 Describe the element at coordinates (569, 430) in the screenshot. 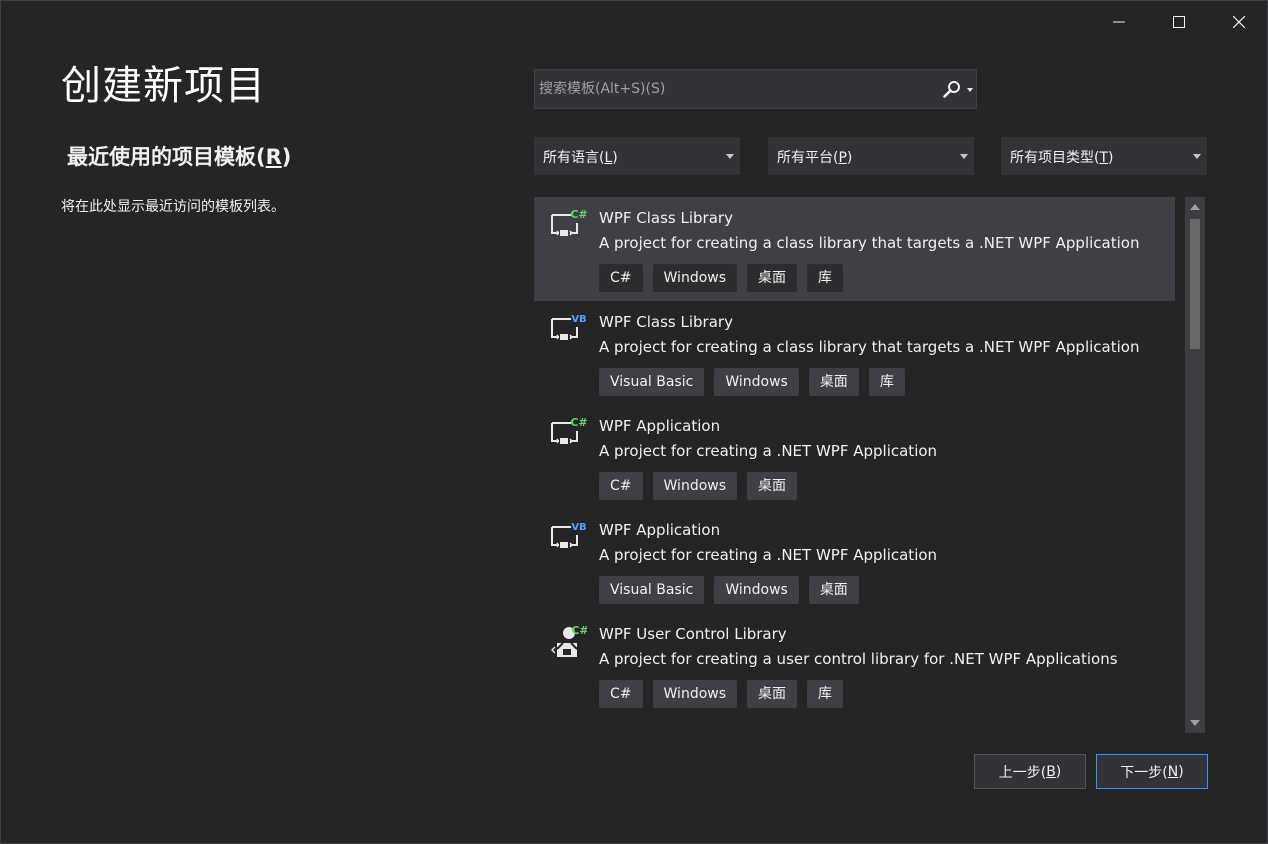

I see `wpf-app-csharp-icon: C#` at that location.